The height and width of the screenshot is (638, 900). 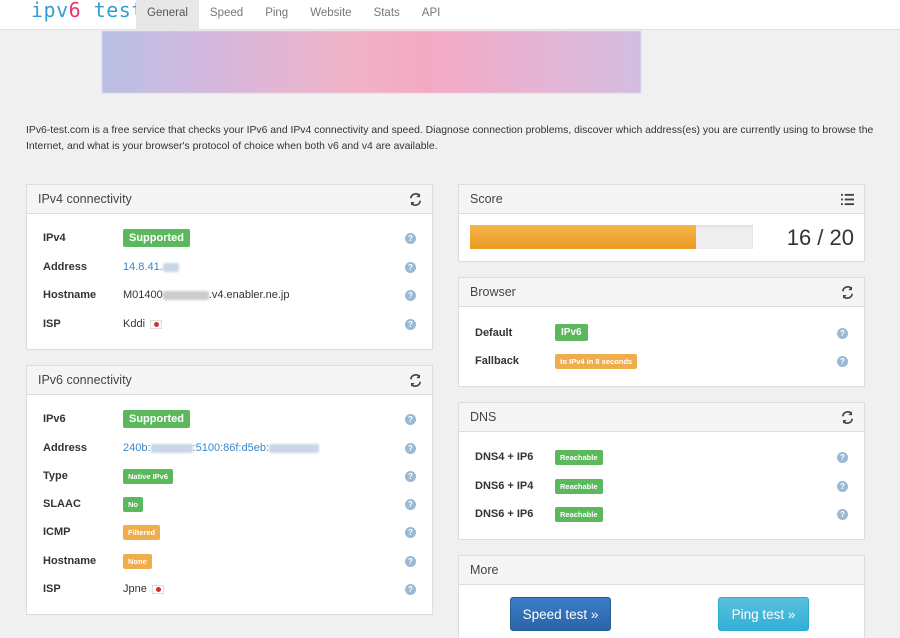 What do you see at coordinates (330, 15) in the screenshot?
I see `nav-website: Website` at bounding box center [330, 15].